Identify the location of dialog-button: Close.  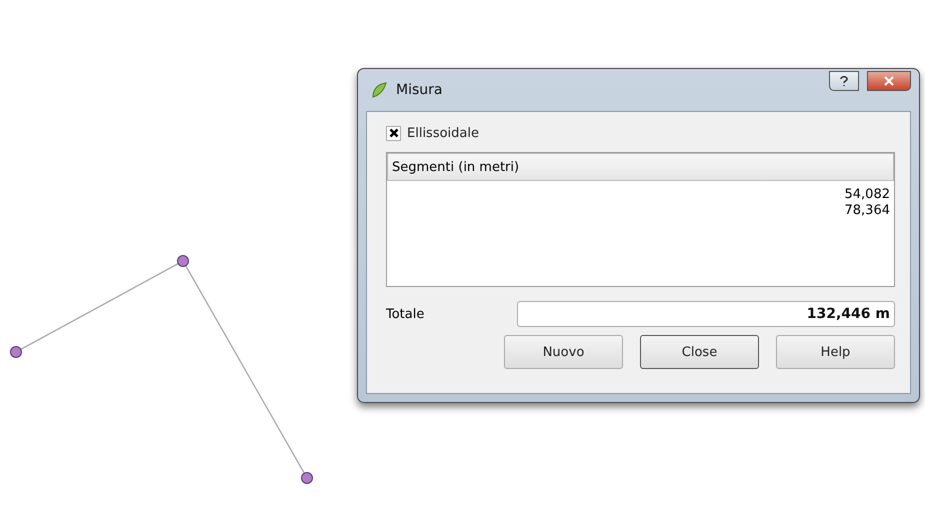
(699, 352).